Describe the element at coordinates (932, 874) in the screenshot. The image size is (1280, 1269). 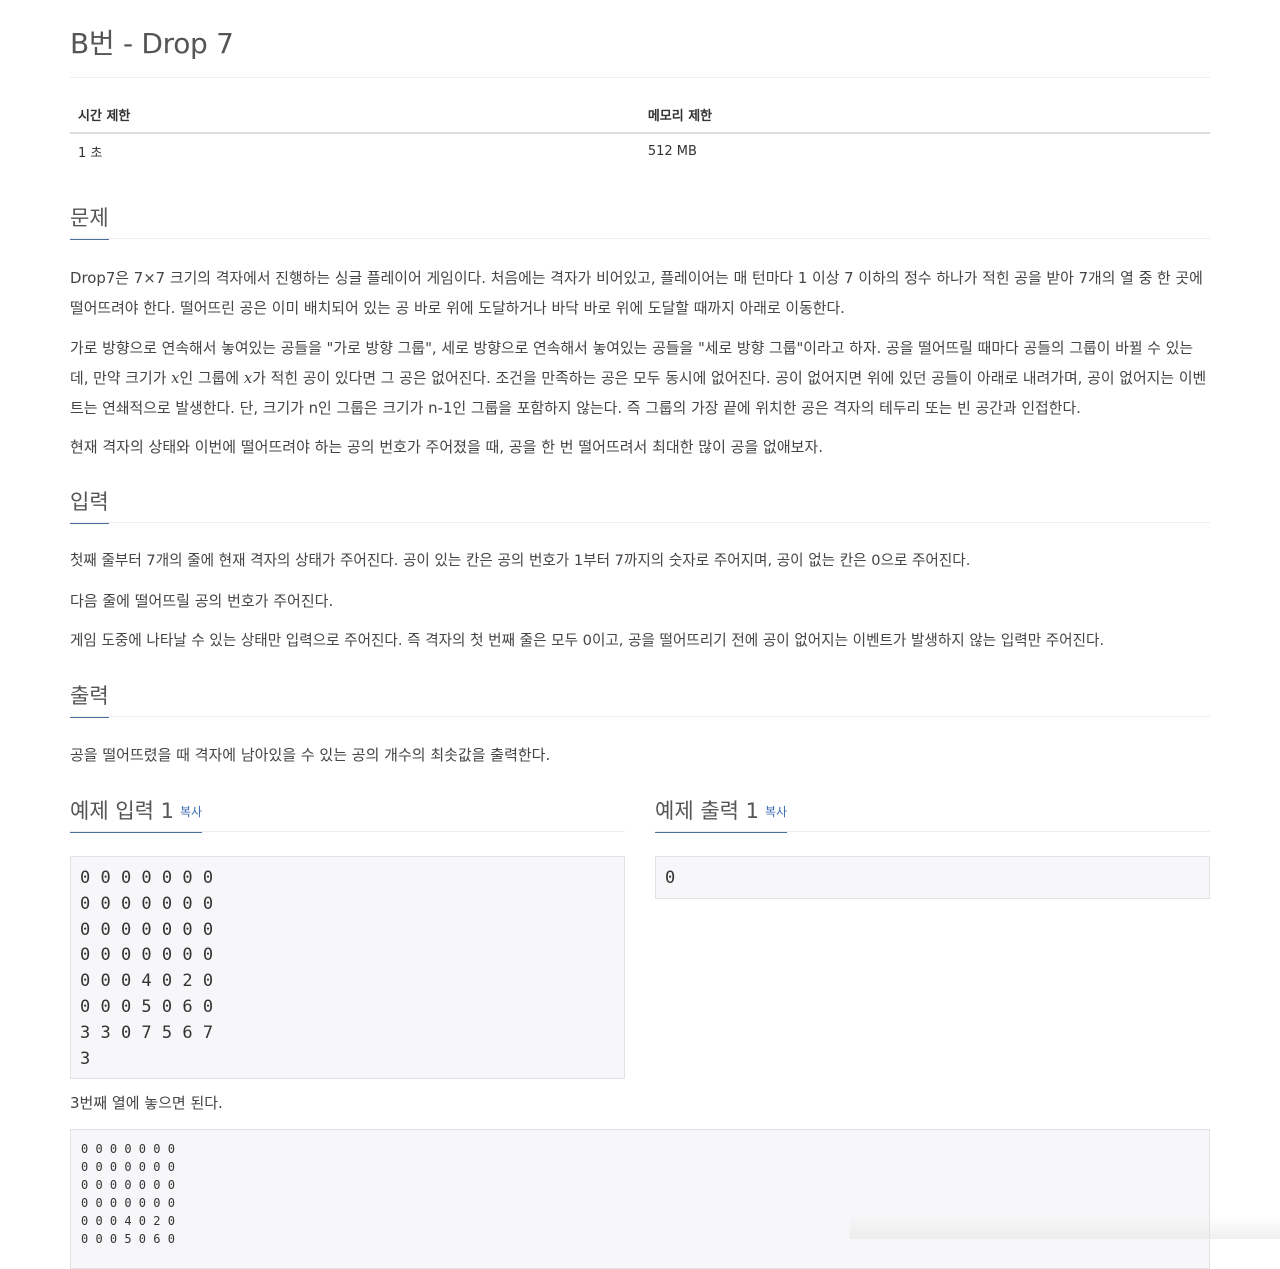
I see `sample-output-text: 0` at that location.